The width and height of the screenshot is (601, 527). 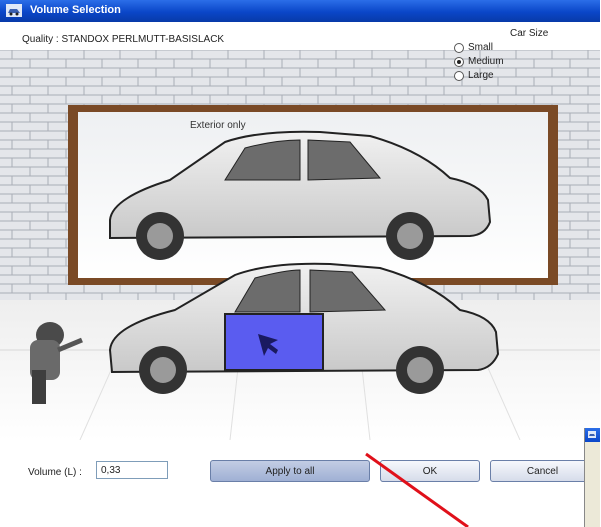 What do you see at coordinates (592, 477) in the screenshot?
I see `second-window-edge` at bounding box center [592, 477].